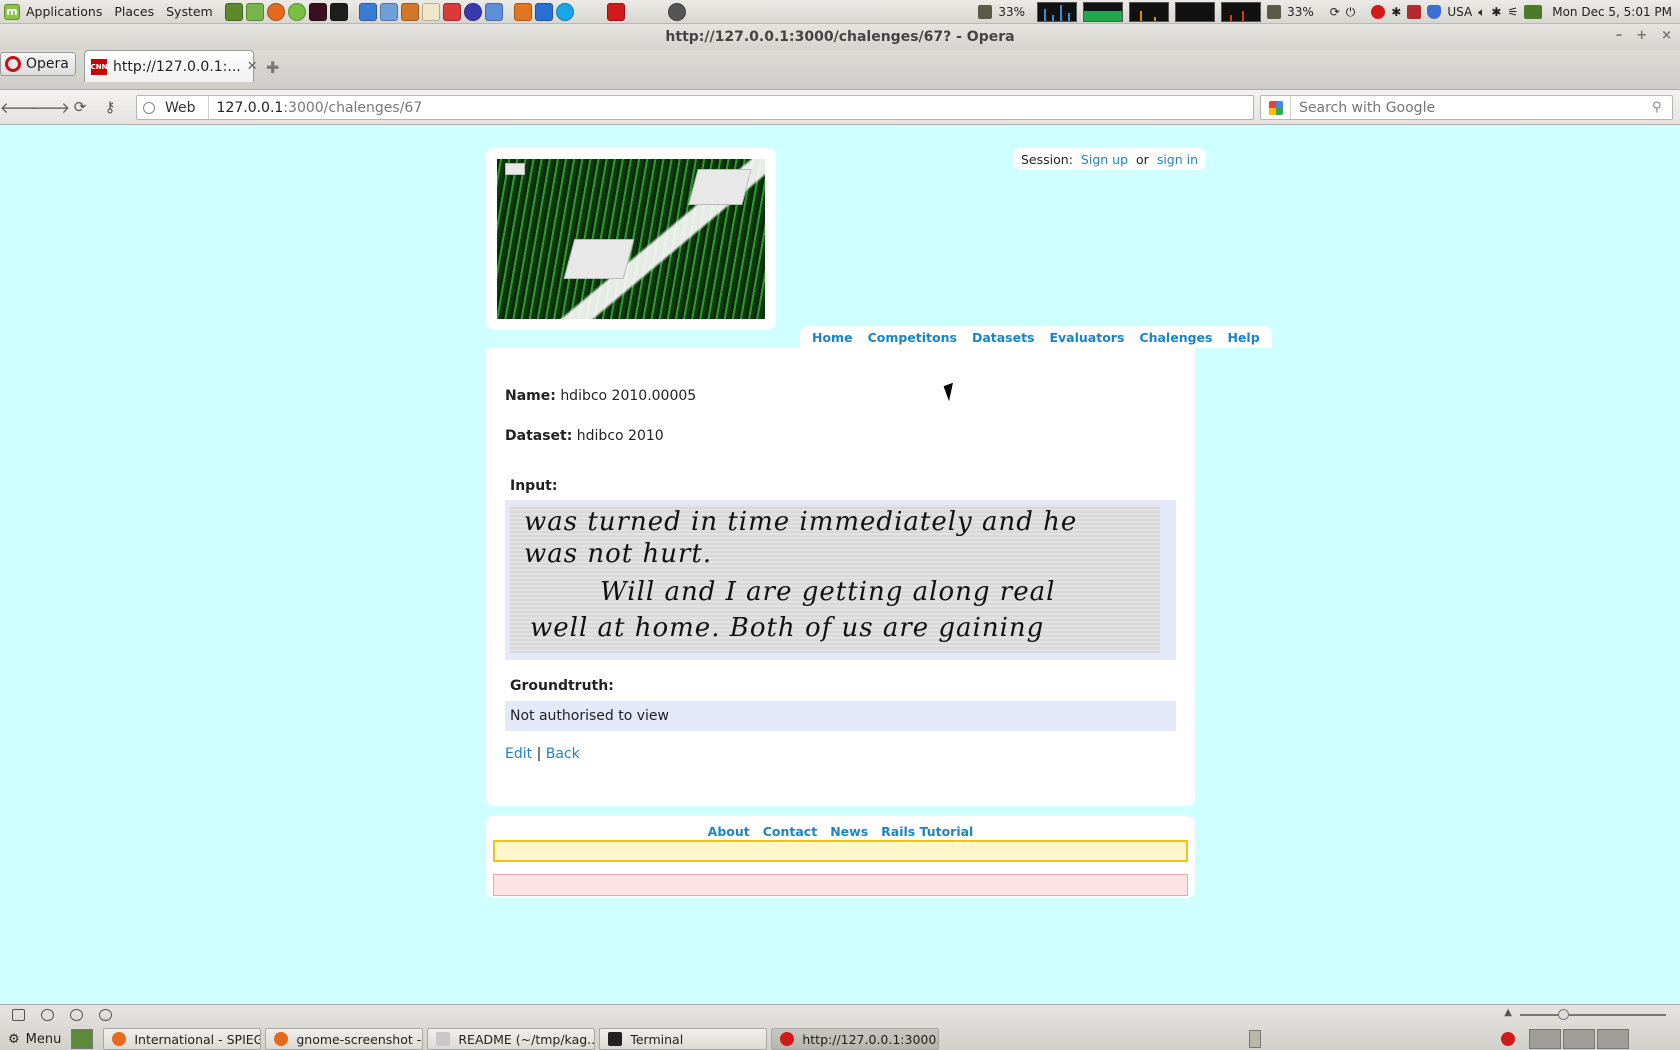 The height and width of the screenshot is (1050, 1680). What do you see at coordinates (189, 11) in the screenshot?
I see `system-menu: System` at bounding box center [189, 11].